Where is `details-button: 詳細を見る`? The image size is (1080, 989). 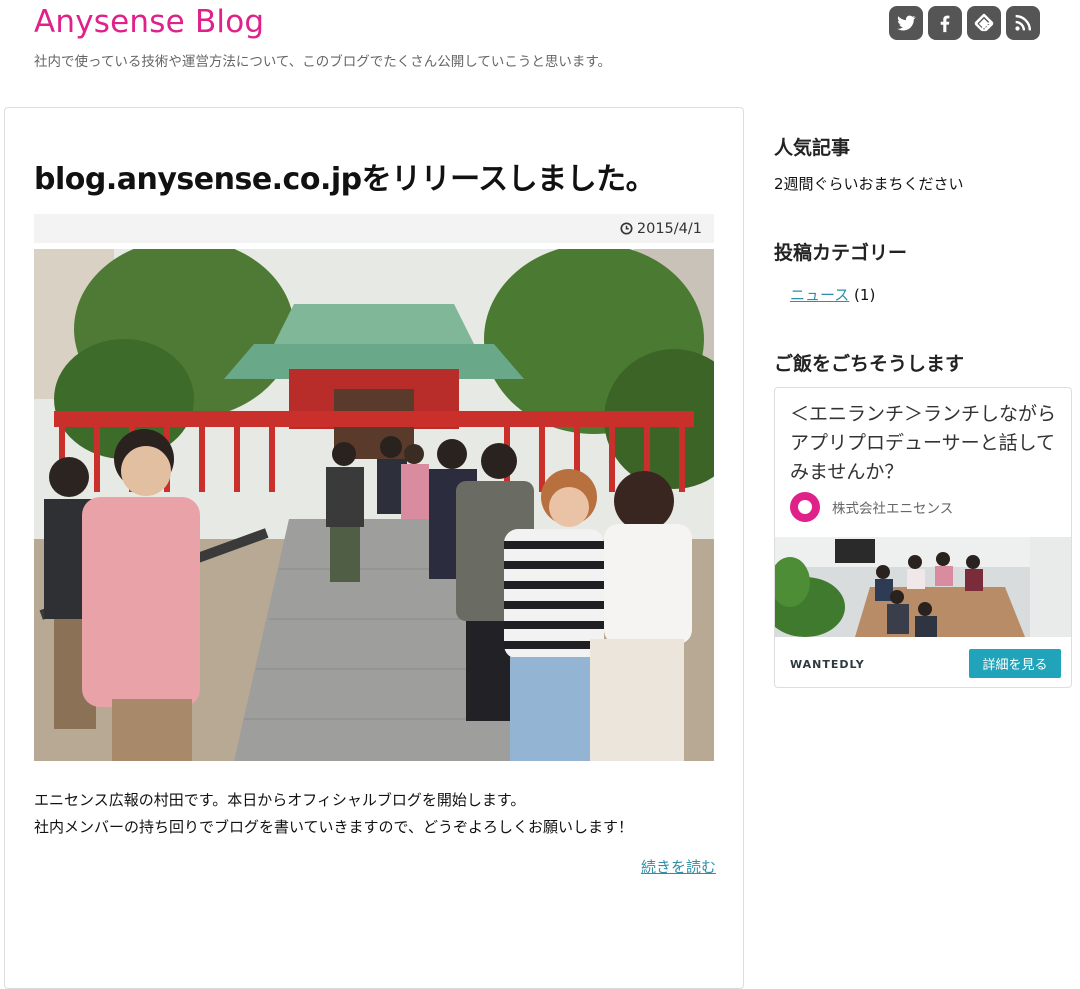 details-button: 詳細を見る is located at coordinates (1015, 663).